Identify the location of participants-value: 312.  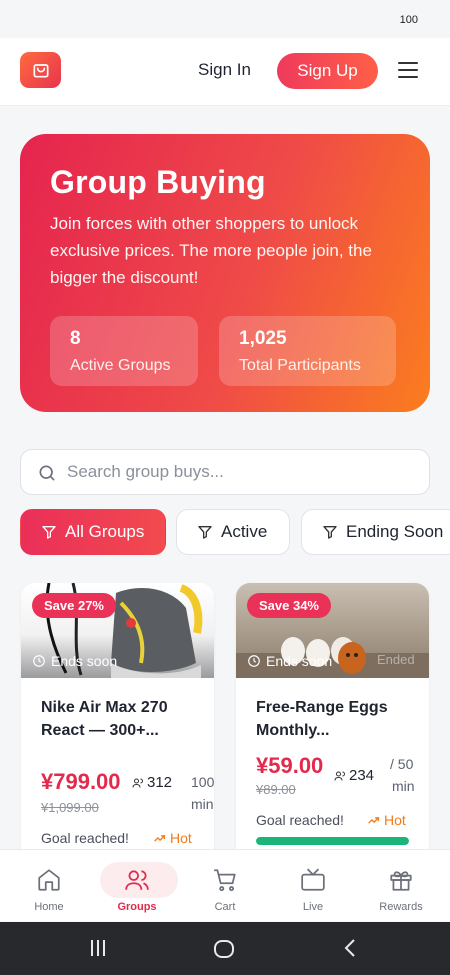
(160, 782).